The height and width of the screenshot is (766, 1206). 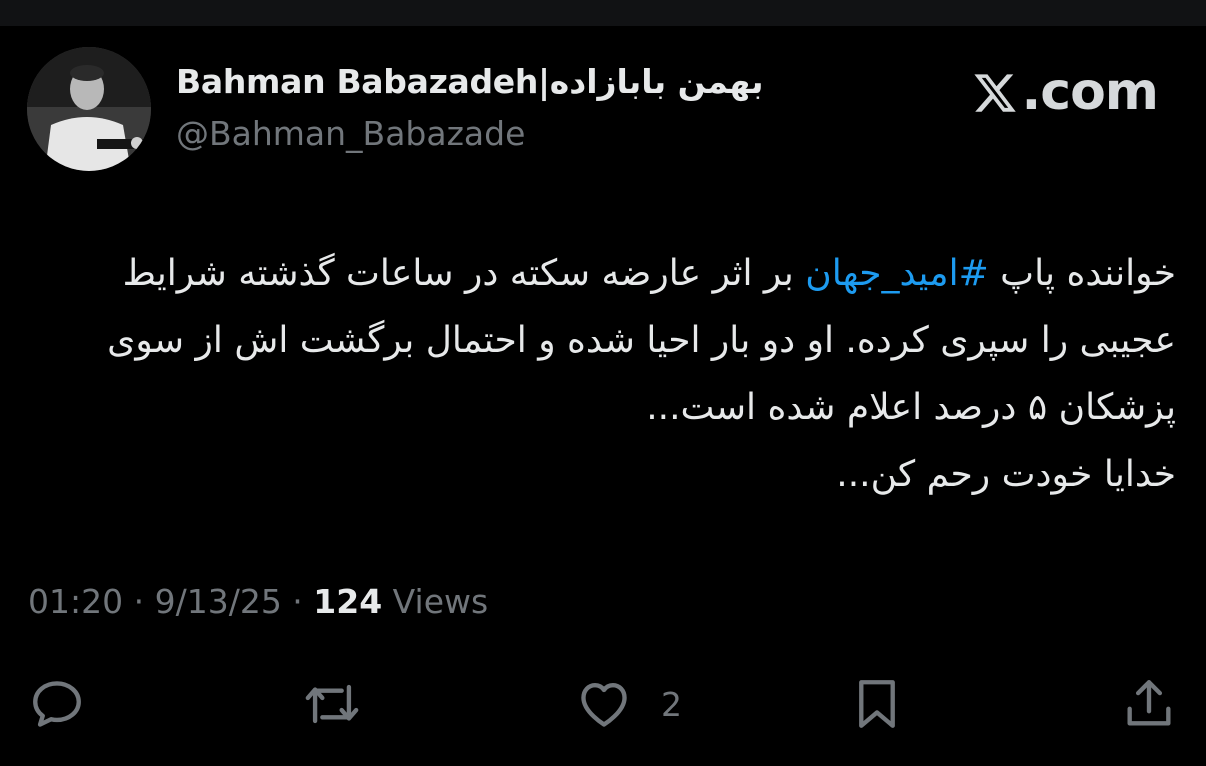 What do you see at coordinates (470, 81) in the screenshot?
I see `author-display-name: Bahman Babazadeh|بهمن بابازاده` at bounding box center [470, 81].